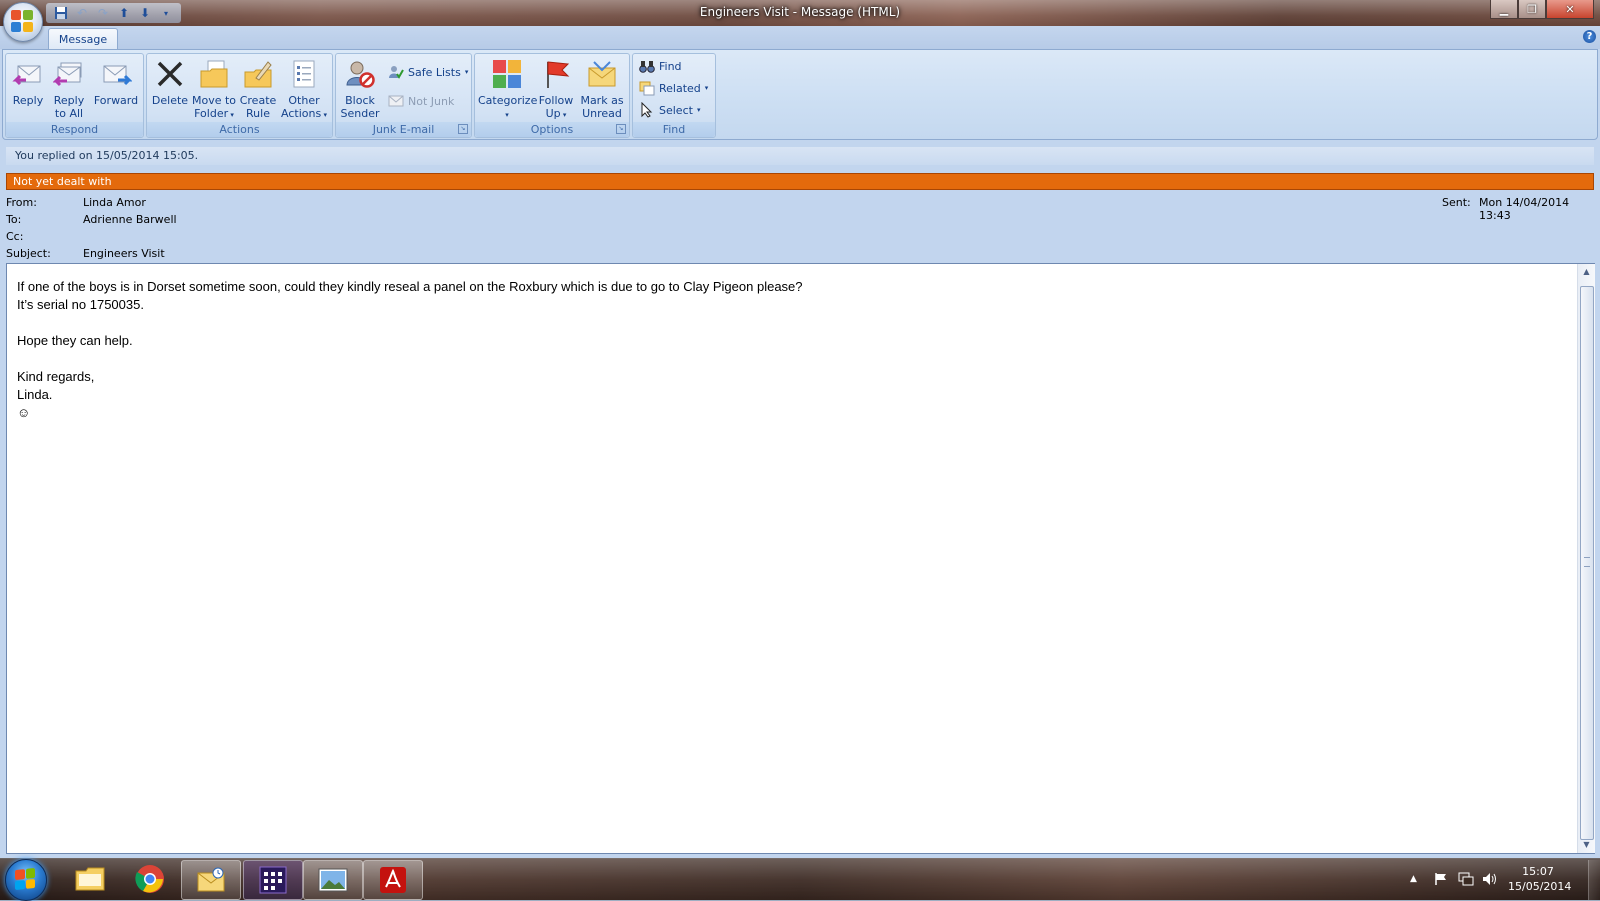  I want to click on calendar-grid-icon, so click(273, 880).